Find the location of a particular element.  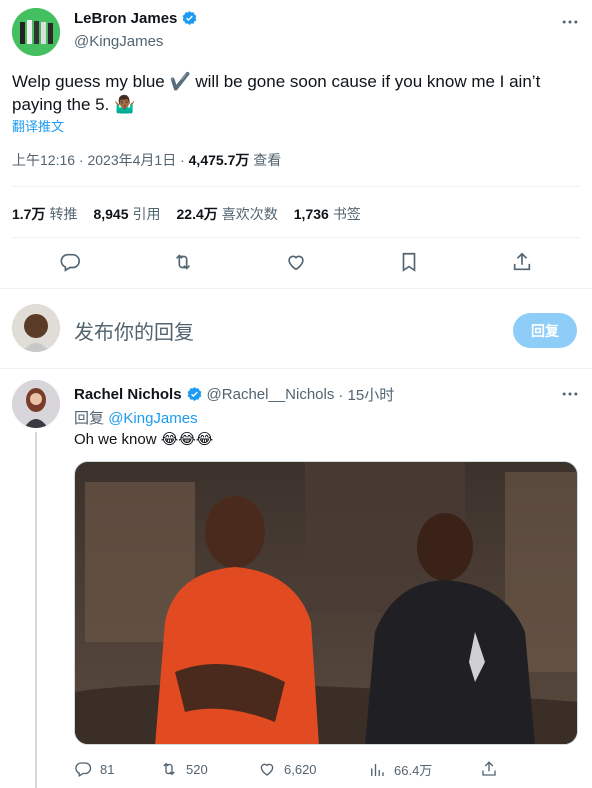

author-name: LeBron James is located at coordinates (125, 18).